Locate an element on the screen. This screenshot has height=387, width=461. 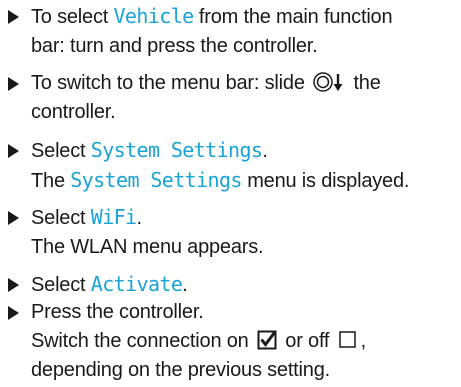
step-text-segment: To select is located at coordinates (72, 17).